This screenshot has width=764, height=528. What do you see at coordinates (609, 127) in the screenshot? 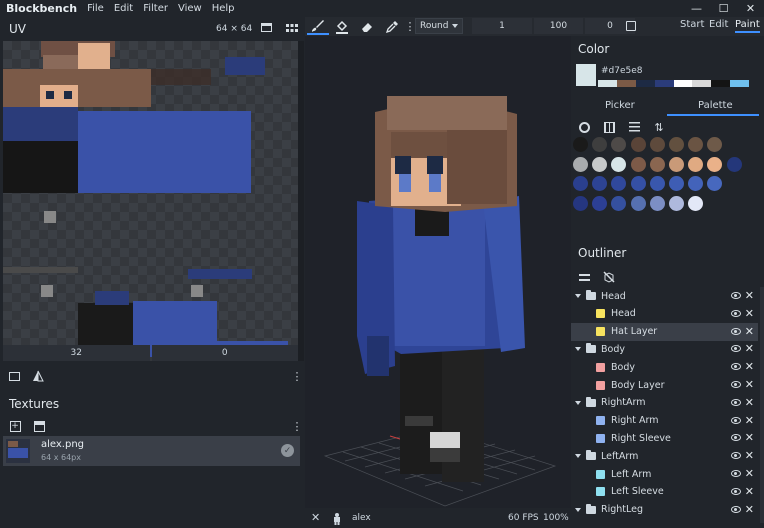
I see `palette-grid-icon` at bounding box center [609, 127].